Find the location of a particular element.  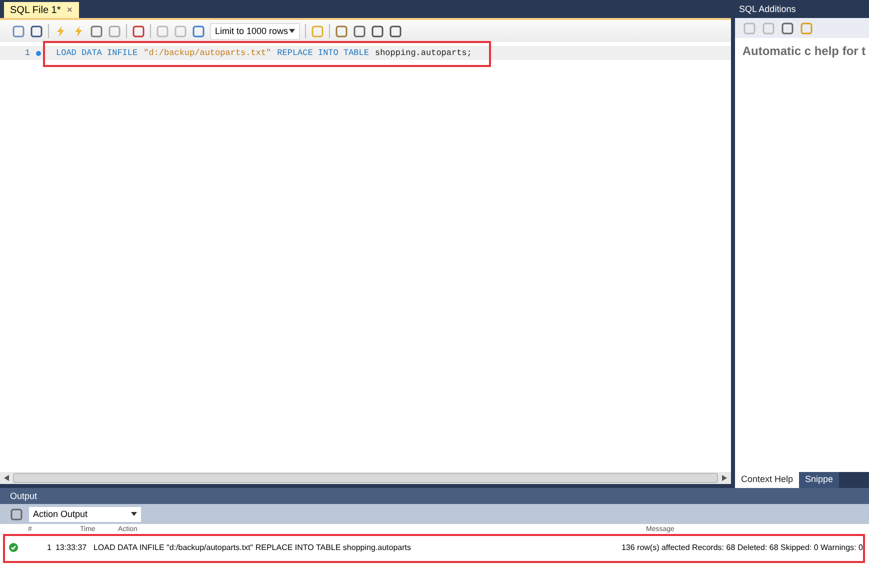

help-text: Automatic c help for t is located at coordinates (804, 51).